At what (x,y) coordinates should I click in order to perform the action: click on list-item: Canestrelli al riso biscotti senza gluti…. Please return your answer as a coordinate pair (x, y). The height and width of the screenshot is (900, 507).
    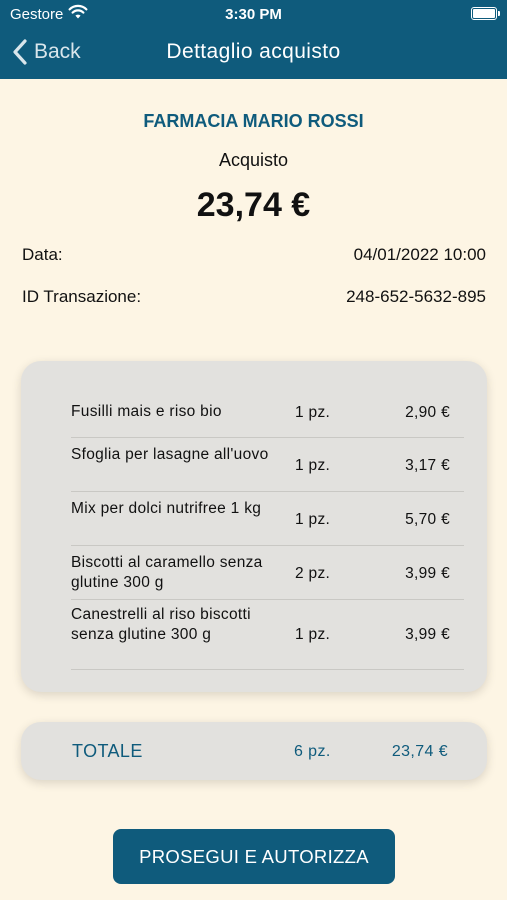
    Looking at the image, I should click on (267, 635).